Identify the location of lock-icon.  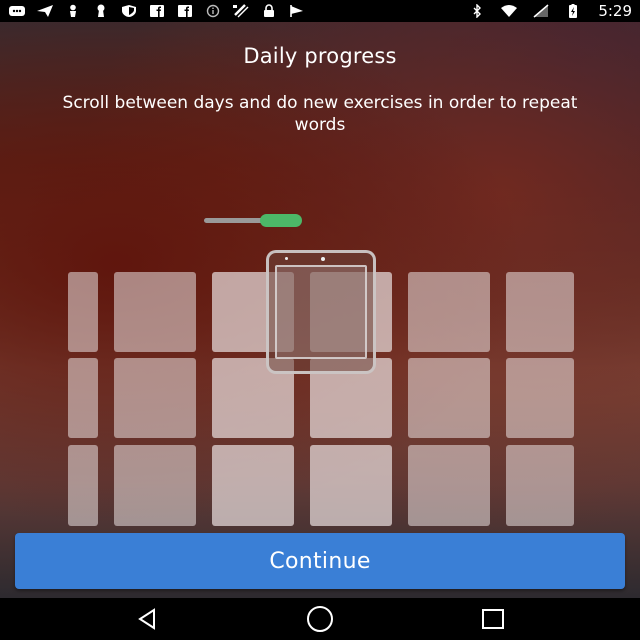
(269, 11).